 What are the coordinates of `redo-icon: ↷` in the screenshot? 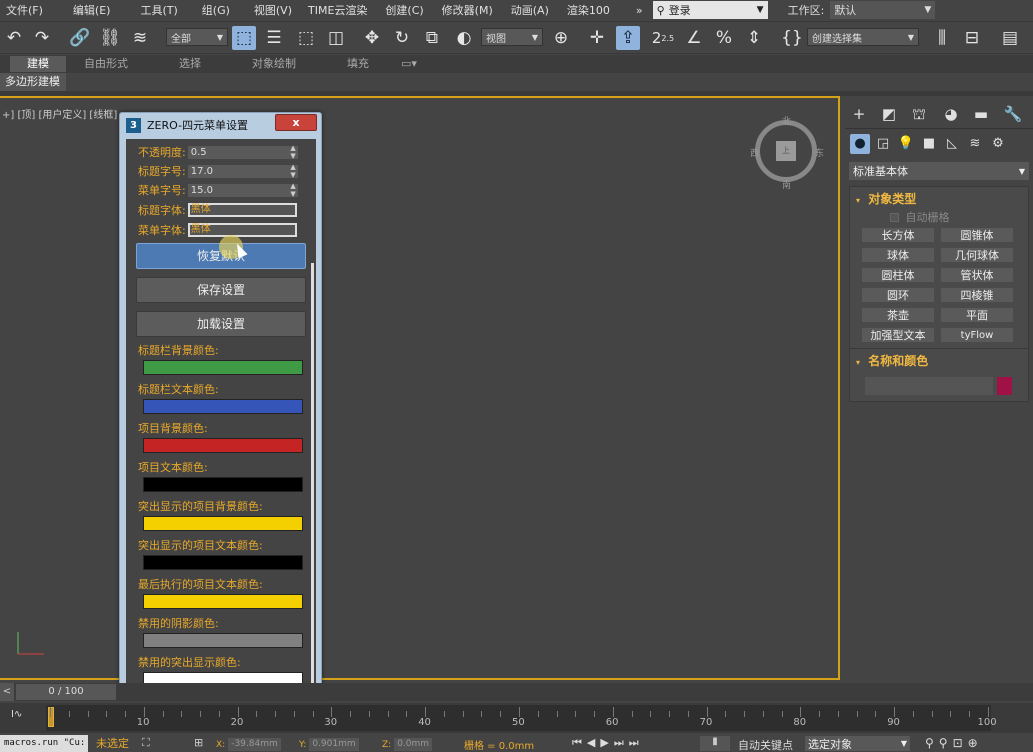 It's located at (42, 38).